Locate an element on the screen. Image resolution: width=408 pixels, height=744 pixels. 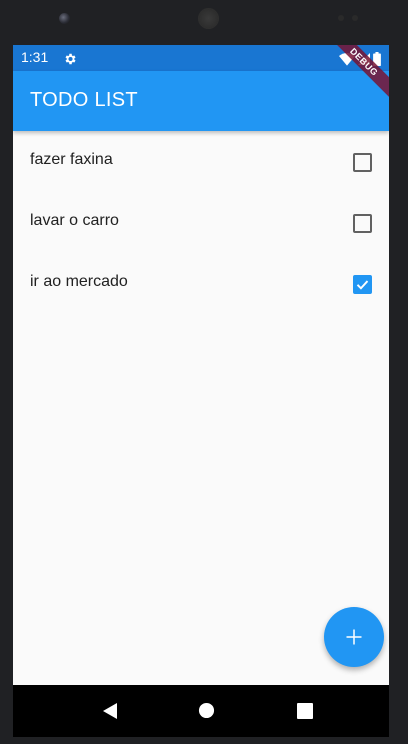
list-item: ir ao mercado is located at coordinates (201, 283).